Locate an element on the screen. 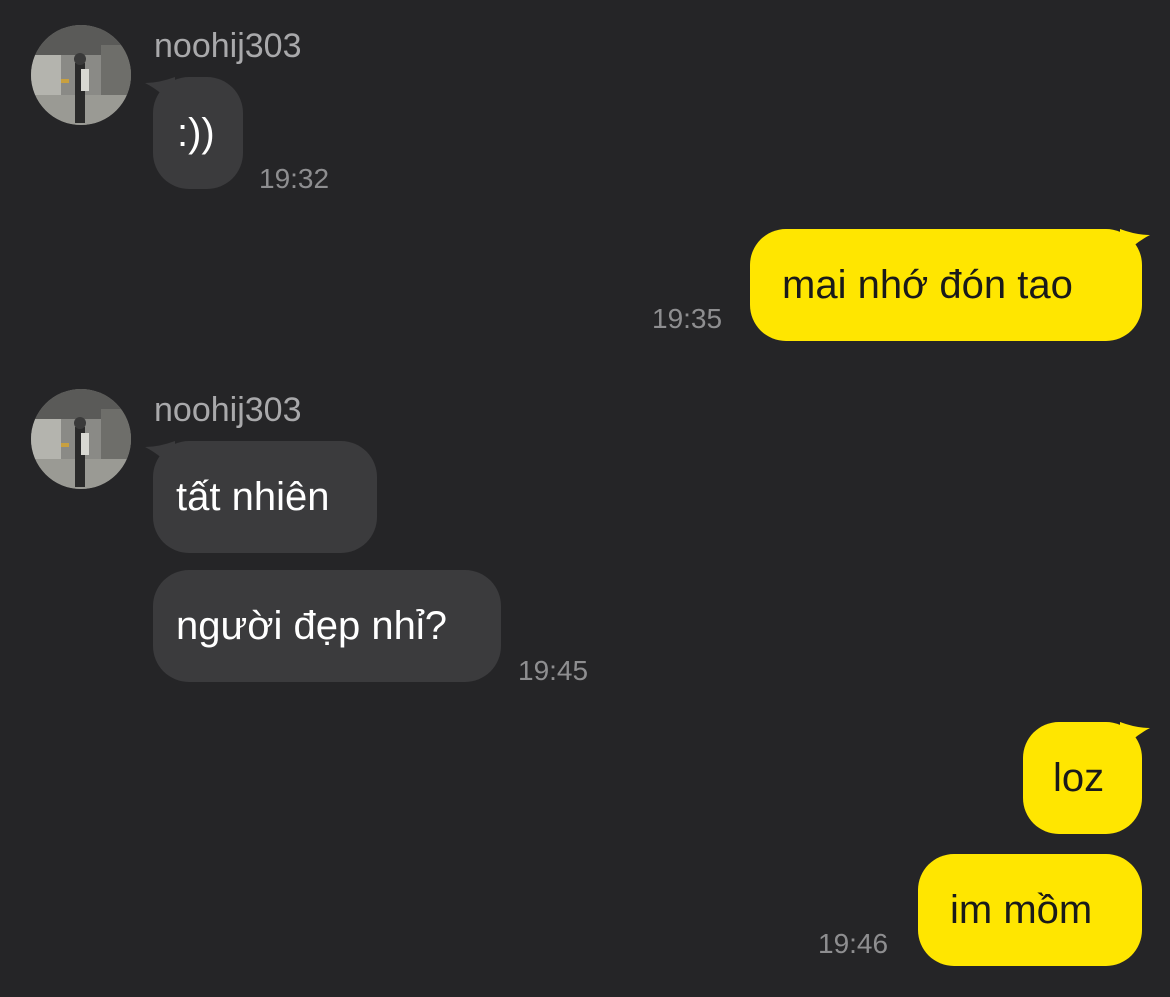  message-timestamp: 19:46 is located at coordinates (853, 943).